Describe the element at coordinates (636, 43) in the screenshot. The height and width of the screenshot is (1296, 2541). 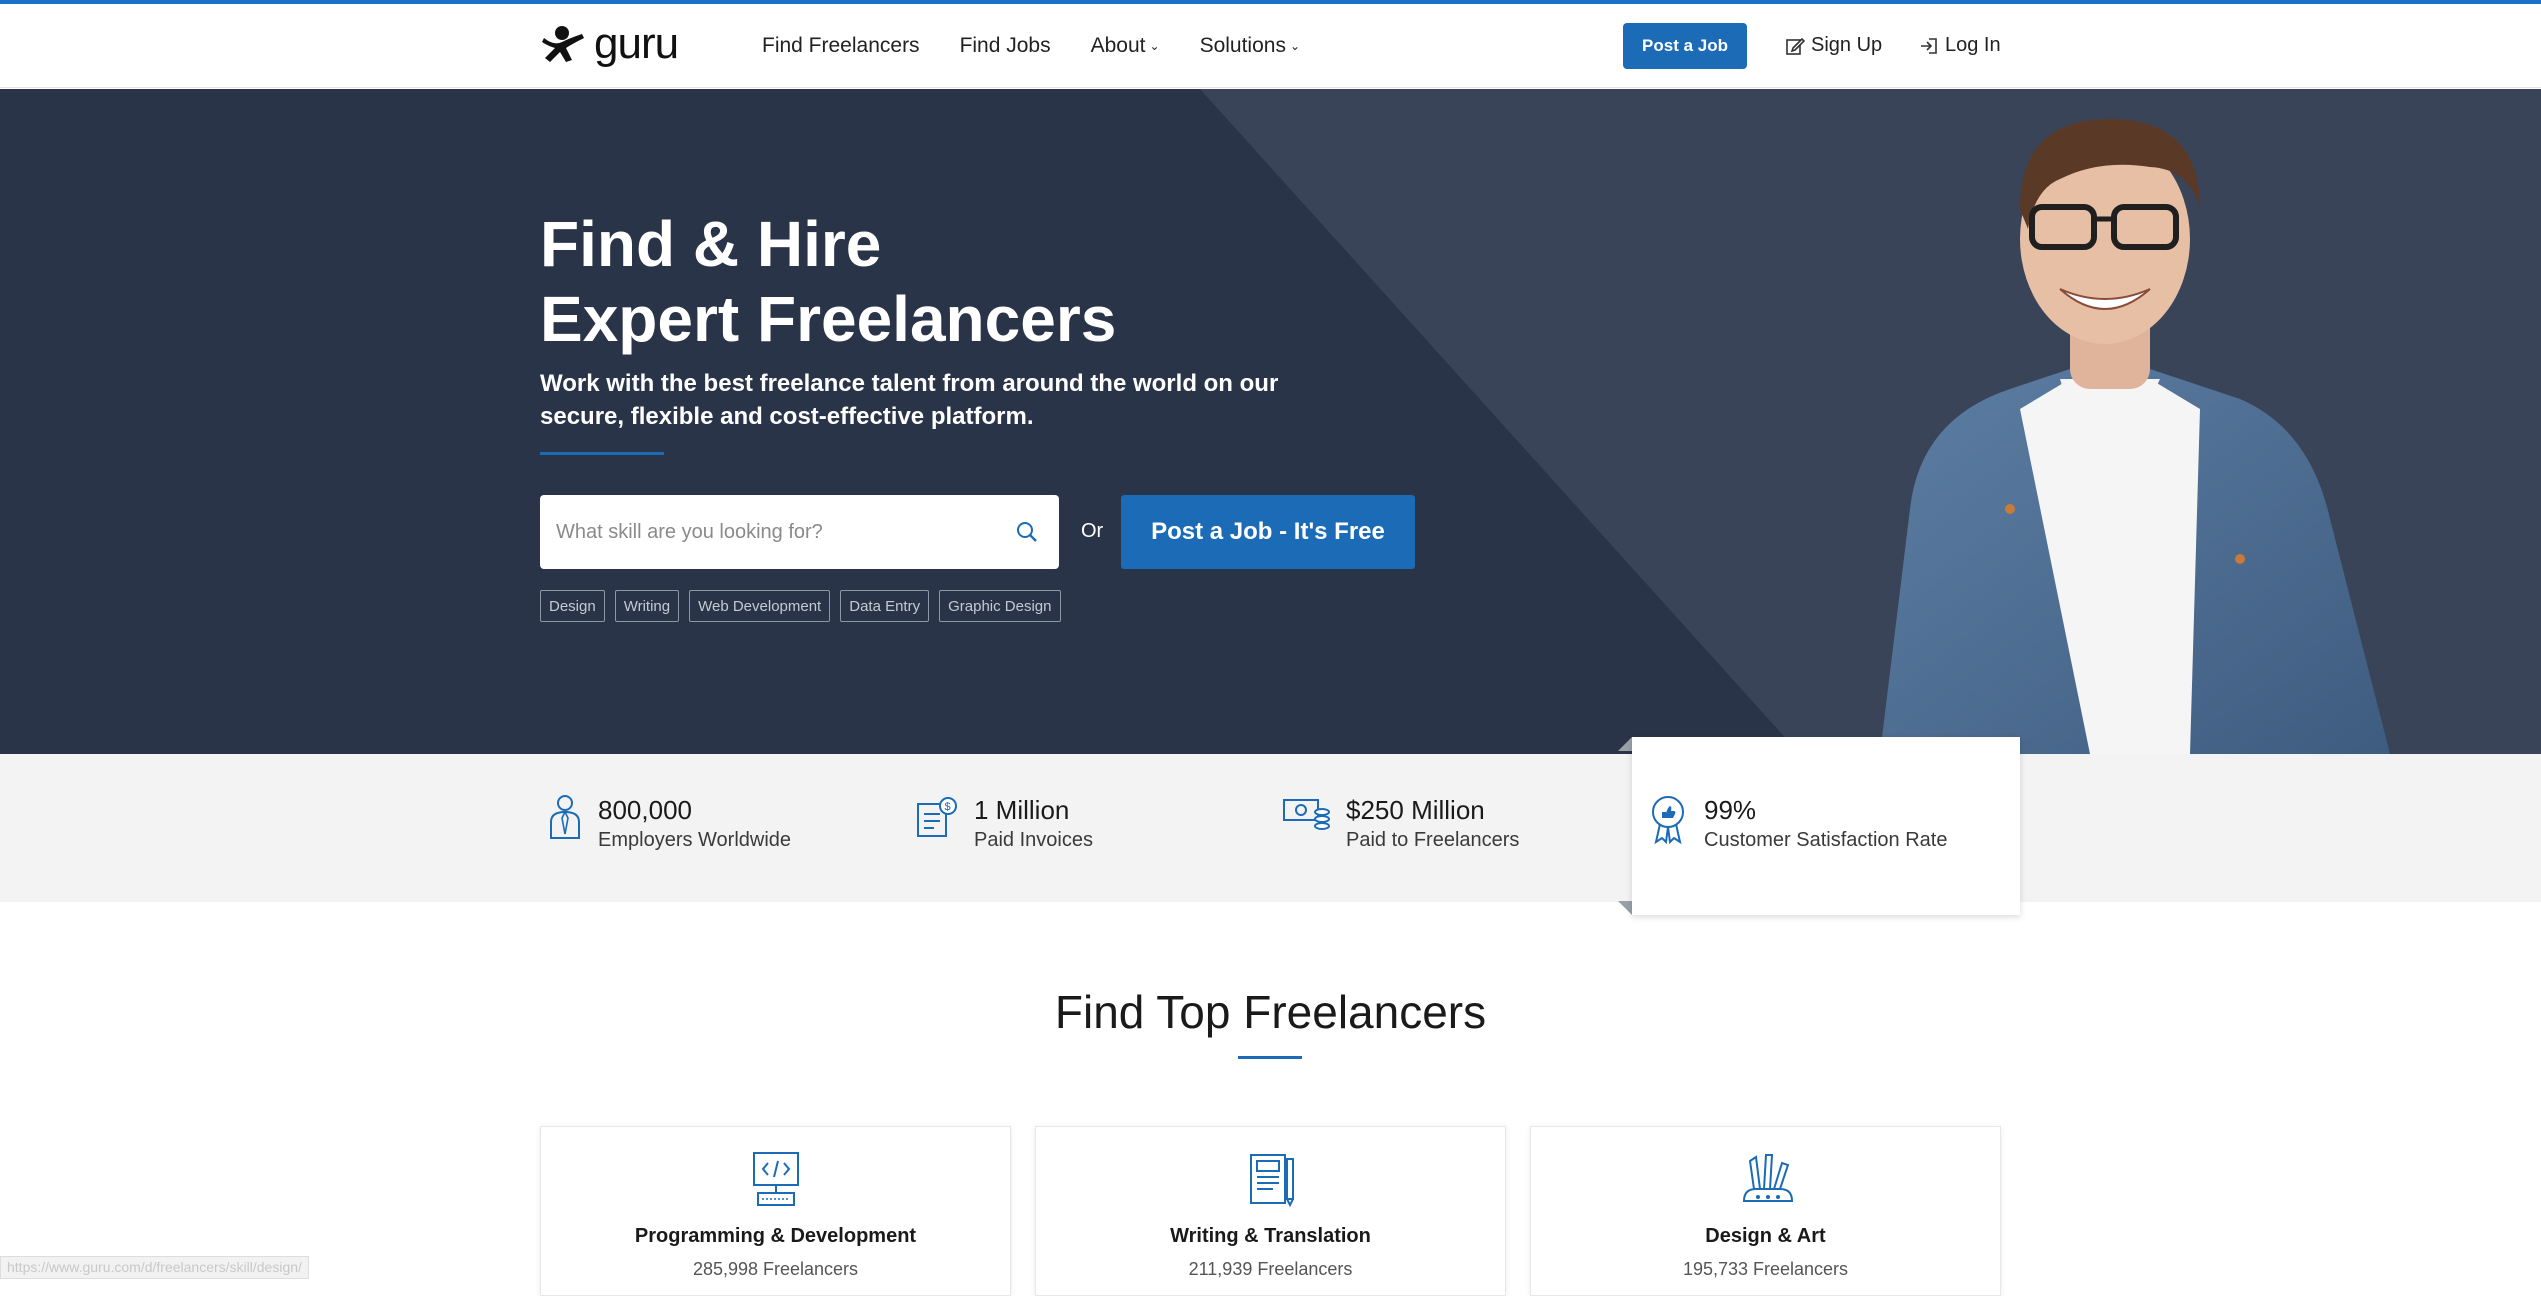
I see `logo-wordmark: guru` at that location.